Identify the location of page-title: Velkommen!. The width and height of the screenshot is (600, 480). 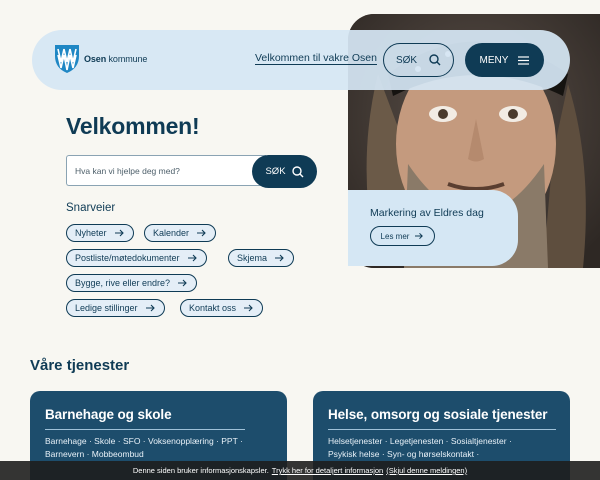
(133, 126).